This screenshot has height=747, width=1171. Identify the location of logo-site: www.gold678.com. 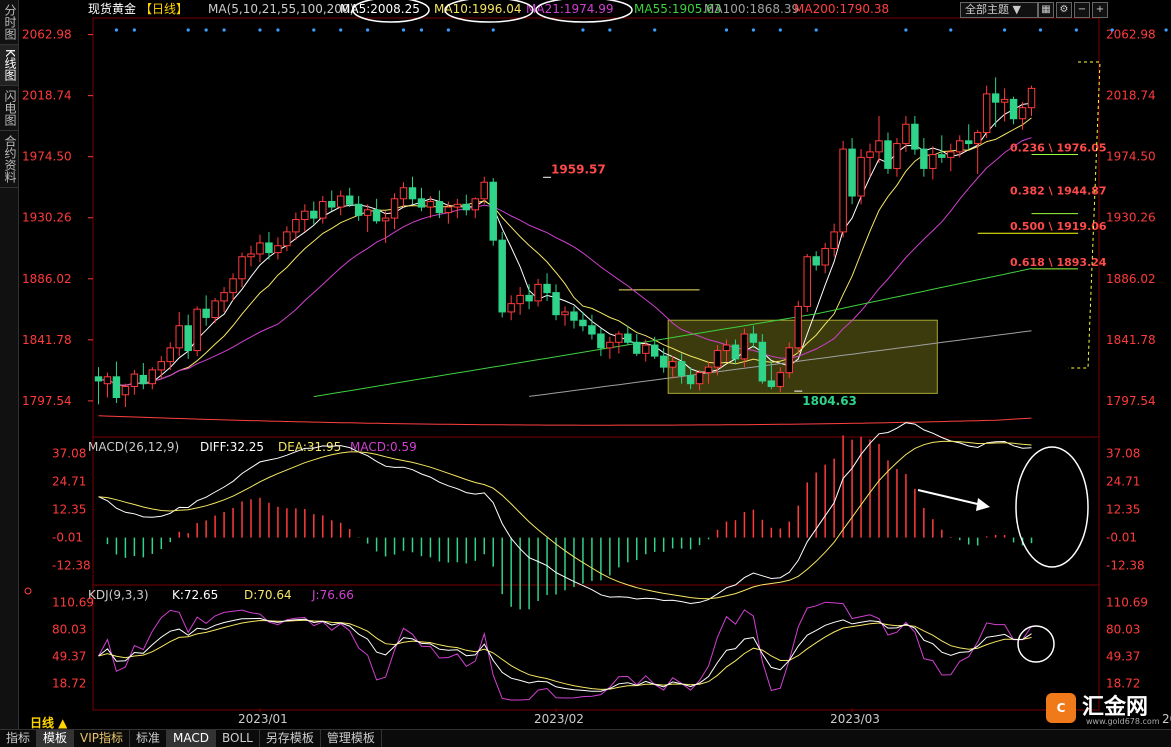
(1123, 721).